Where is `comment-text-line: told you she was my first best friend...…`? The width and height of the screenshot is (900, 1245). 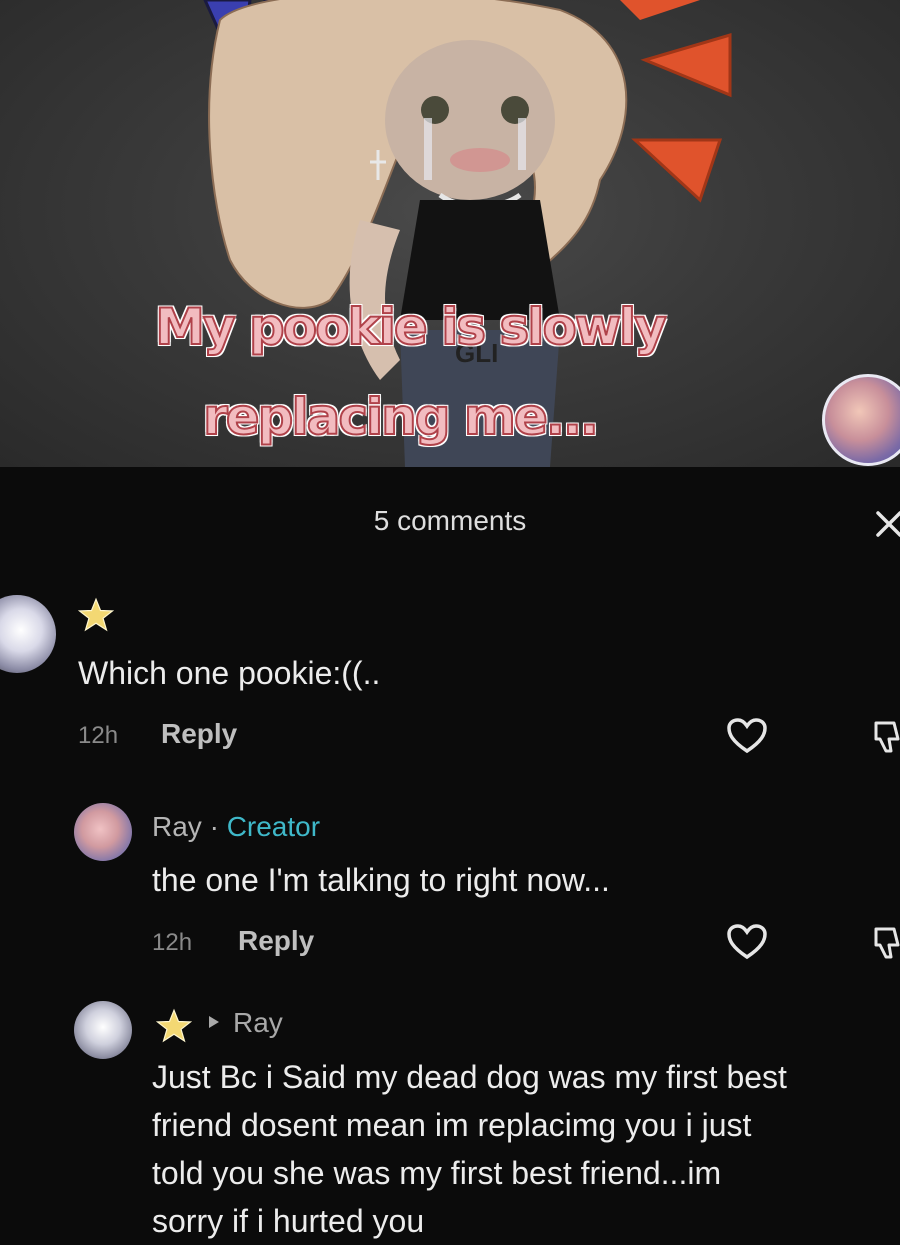
comment-text-line: told you she was my first best friend...… is located at coordinates (437, 1173).